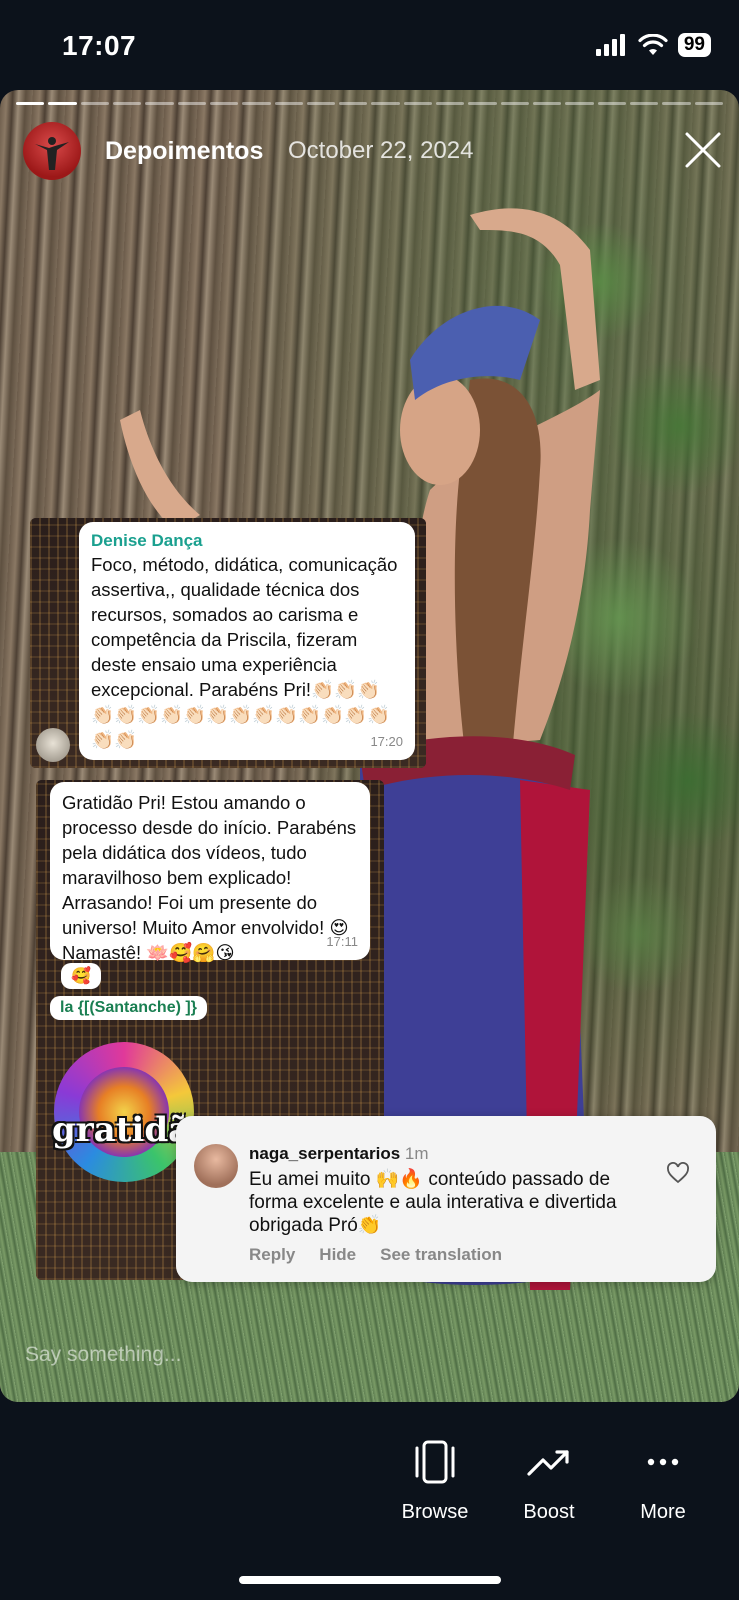 The image size is (739, 1600). I want to click on commenter-avatar, so click(216, 1166).